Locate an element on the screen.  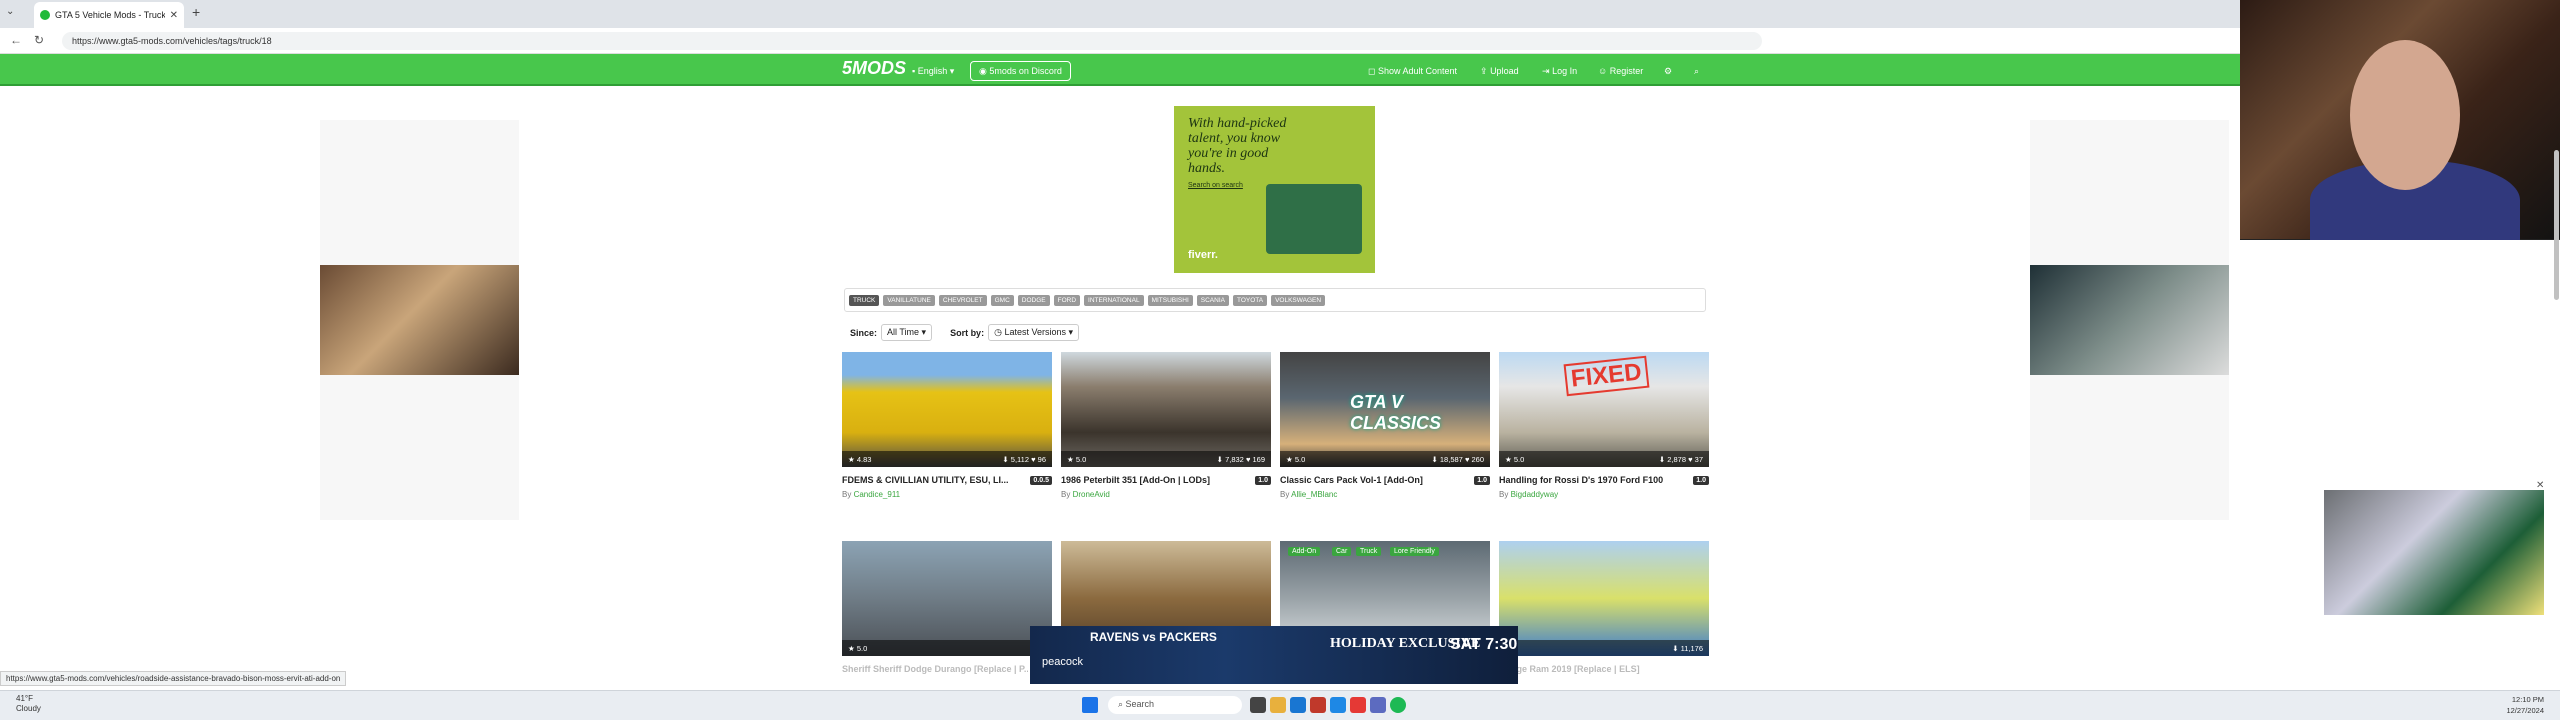
mod-title: Handling for Rossi D's 1970 Ford F100 is located at coordinates (1581, 480).